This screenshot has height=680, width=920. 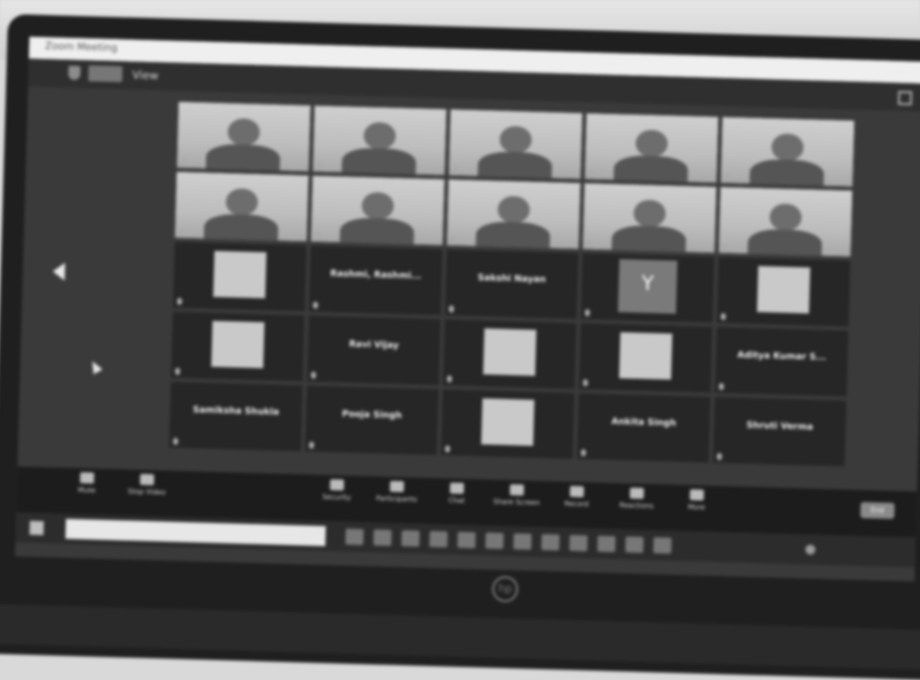 What do you see at coordinates (397, 486) in the screenshot?
I see `people-icon` at bounding box center [397, 486].